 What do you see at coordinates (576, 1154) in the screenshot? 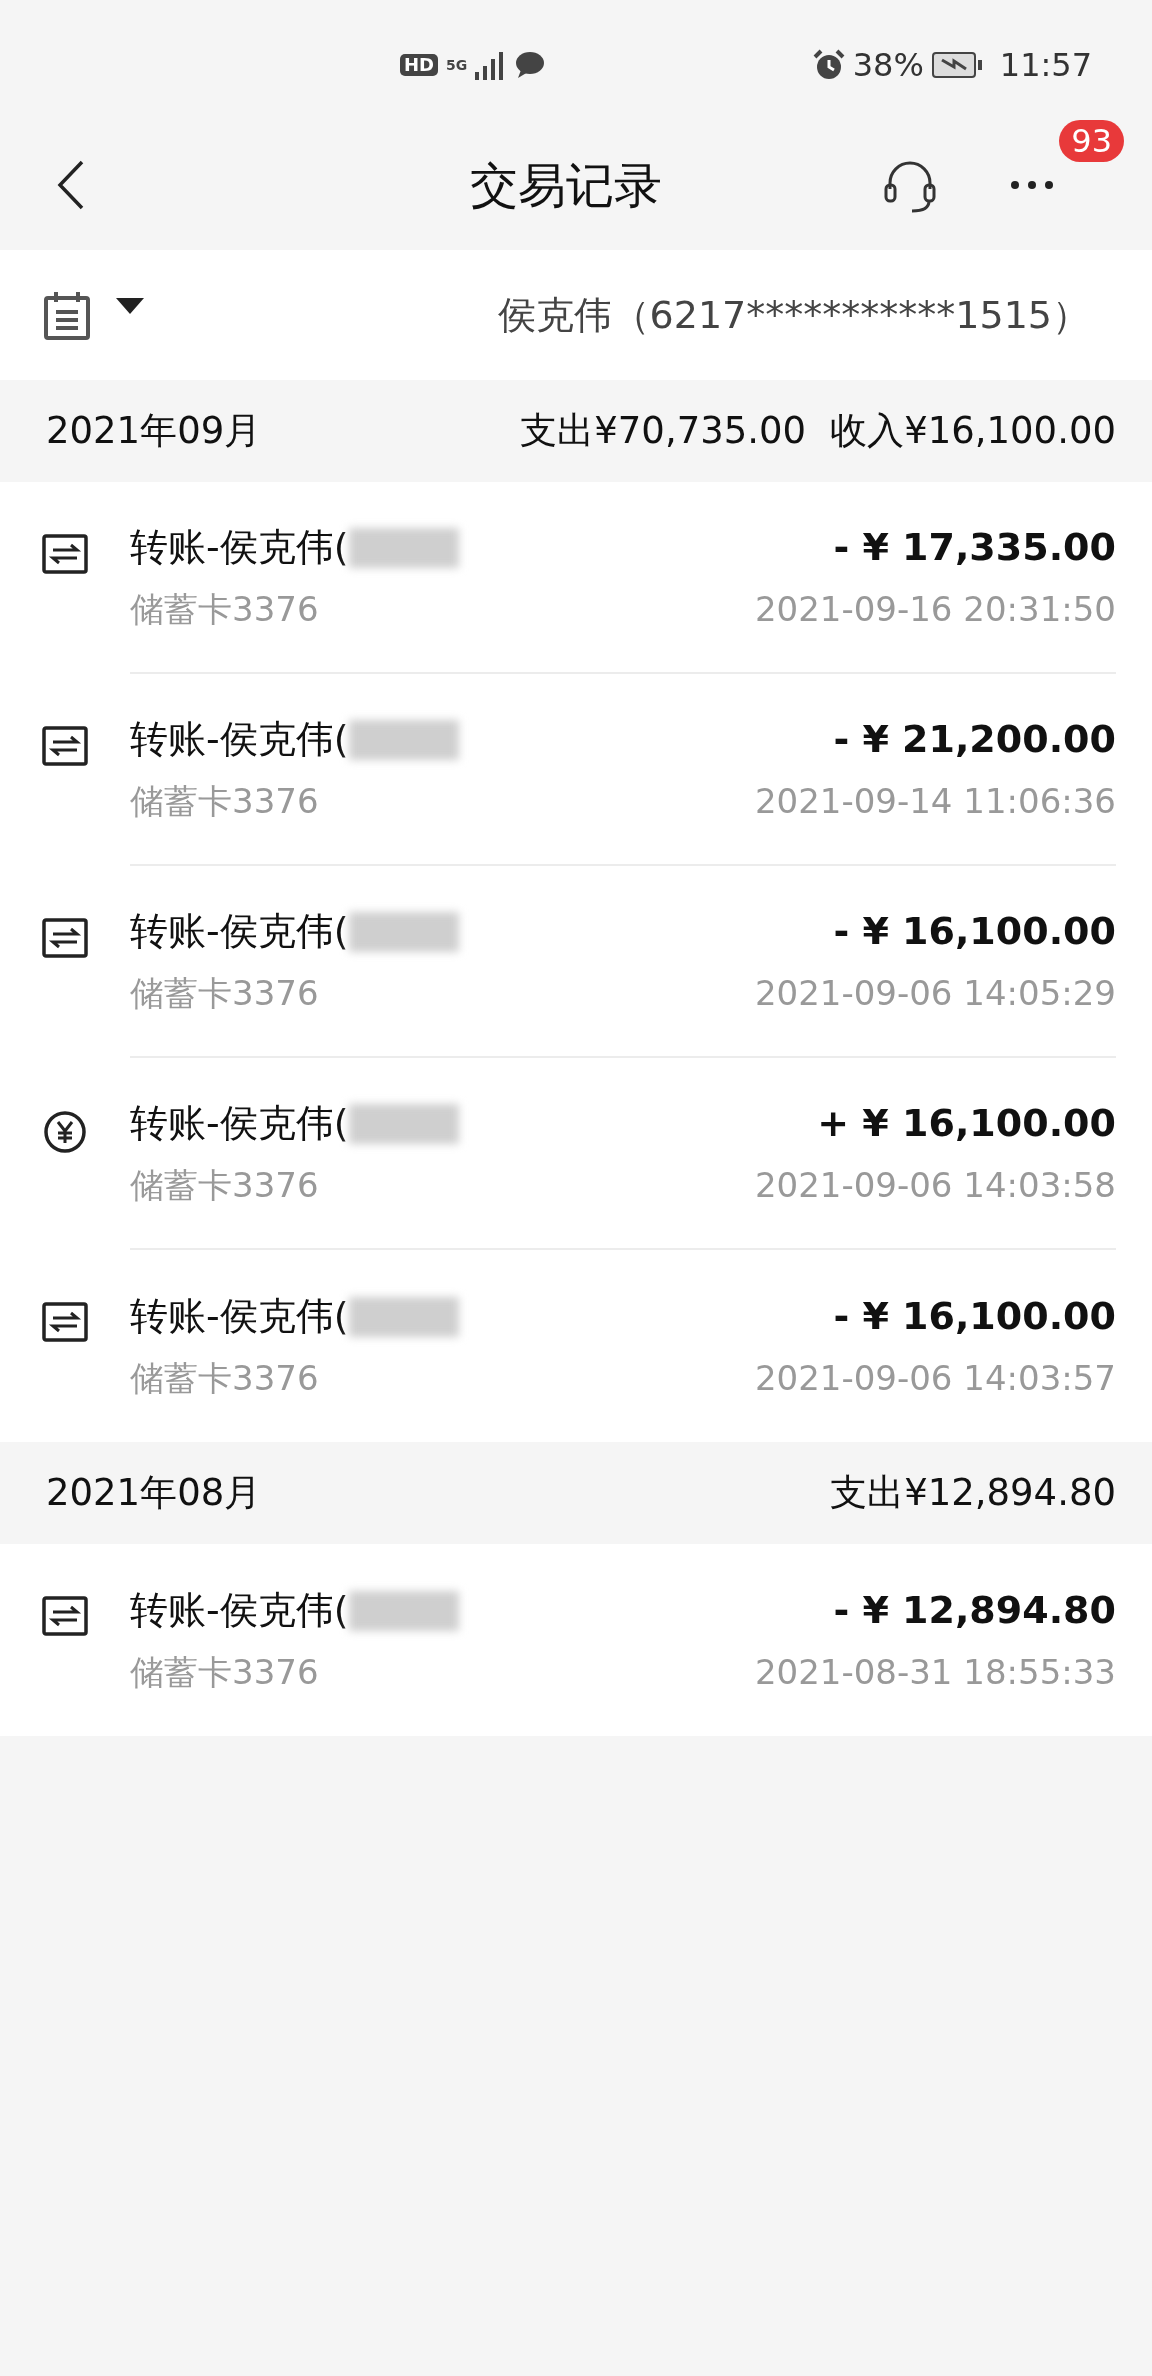
I see `transaction-row: 转账-侯克伟( + ¥ 16,100.00 储蓄卡3376 2021-09-06 14:03:58` at bounding box center [576, 1154].